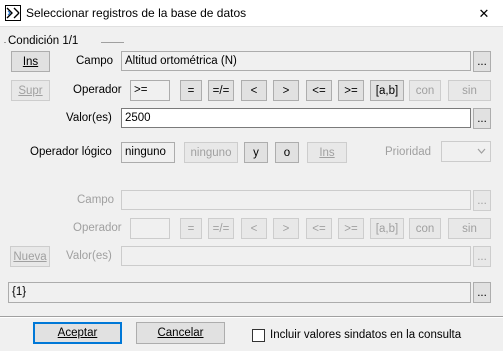 This screenshot has height=351, width=503. Describe the element at coordinates (77, 333) in the screenshot. I see `accept-button: Aceptar` at that location.